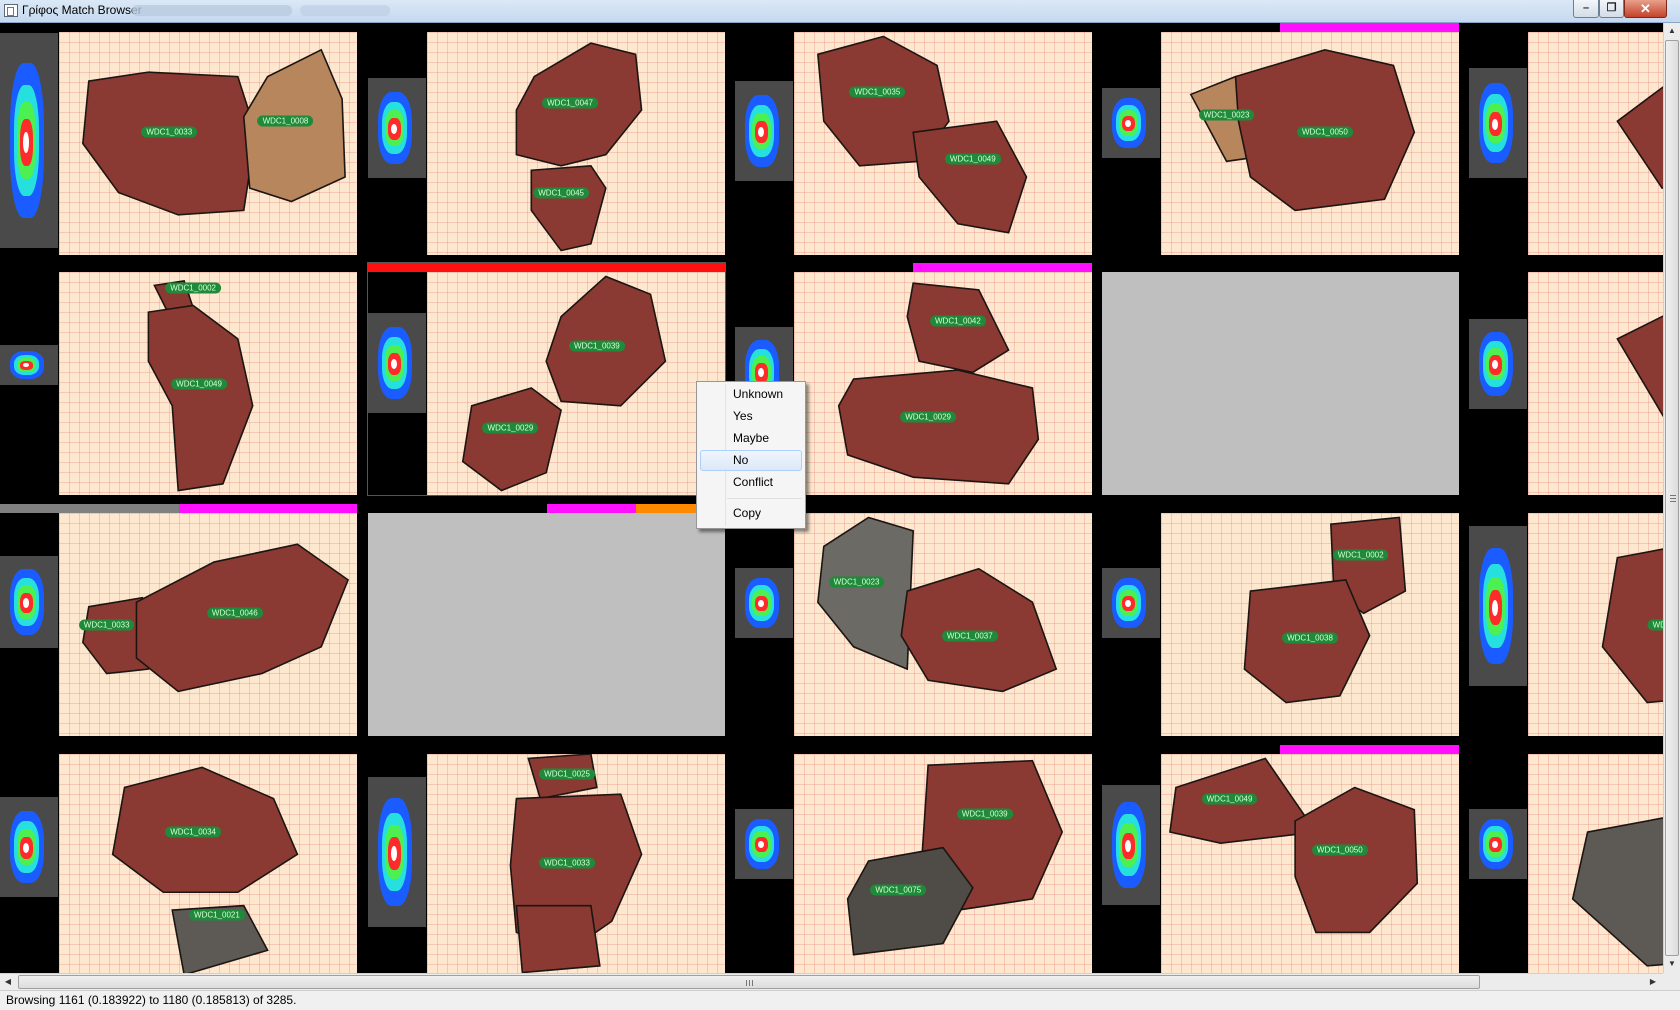 The height and width of the screenshot is (1010, 1680). Describe the element at coordinates (576, 143) in the screenshot. I see `fragment-pair-render: WDC1_0047 WDC1_0045` at that location.